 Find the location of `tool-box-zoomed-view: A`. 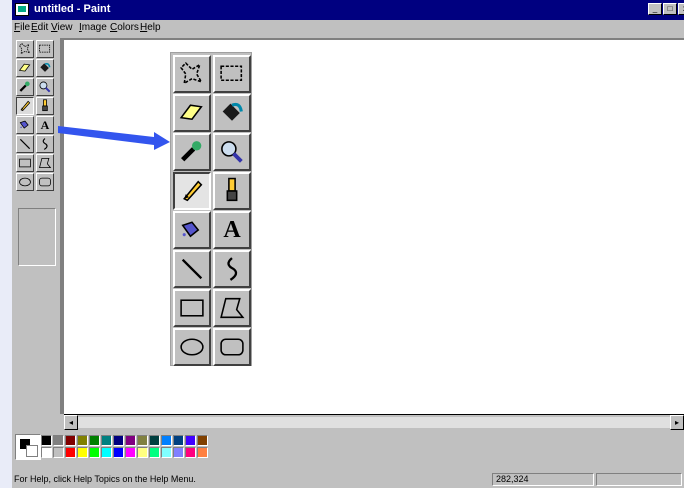

tool-box-zoomed-view: A is located at coordinates (211, 209).